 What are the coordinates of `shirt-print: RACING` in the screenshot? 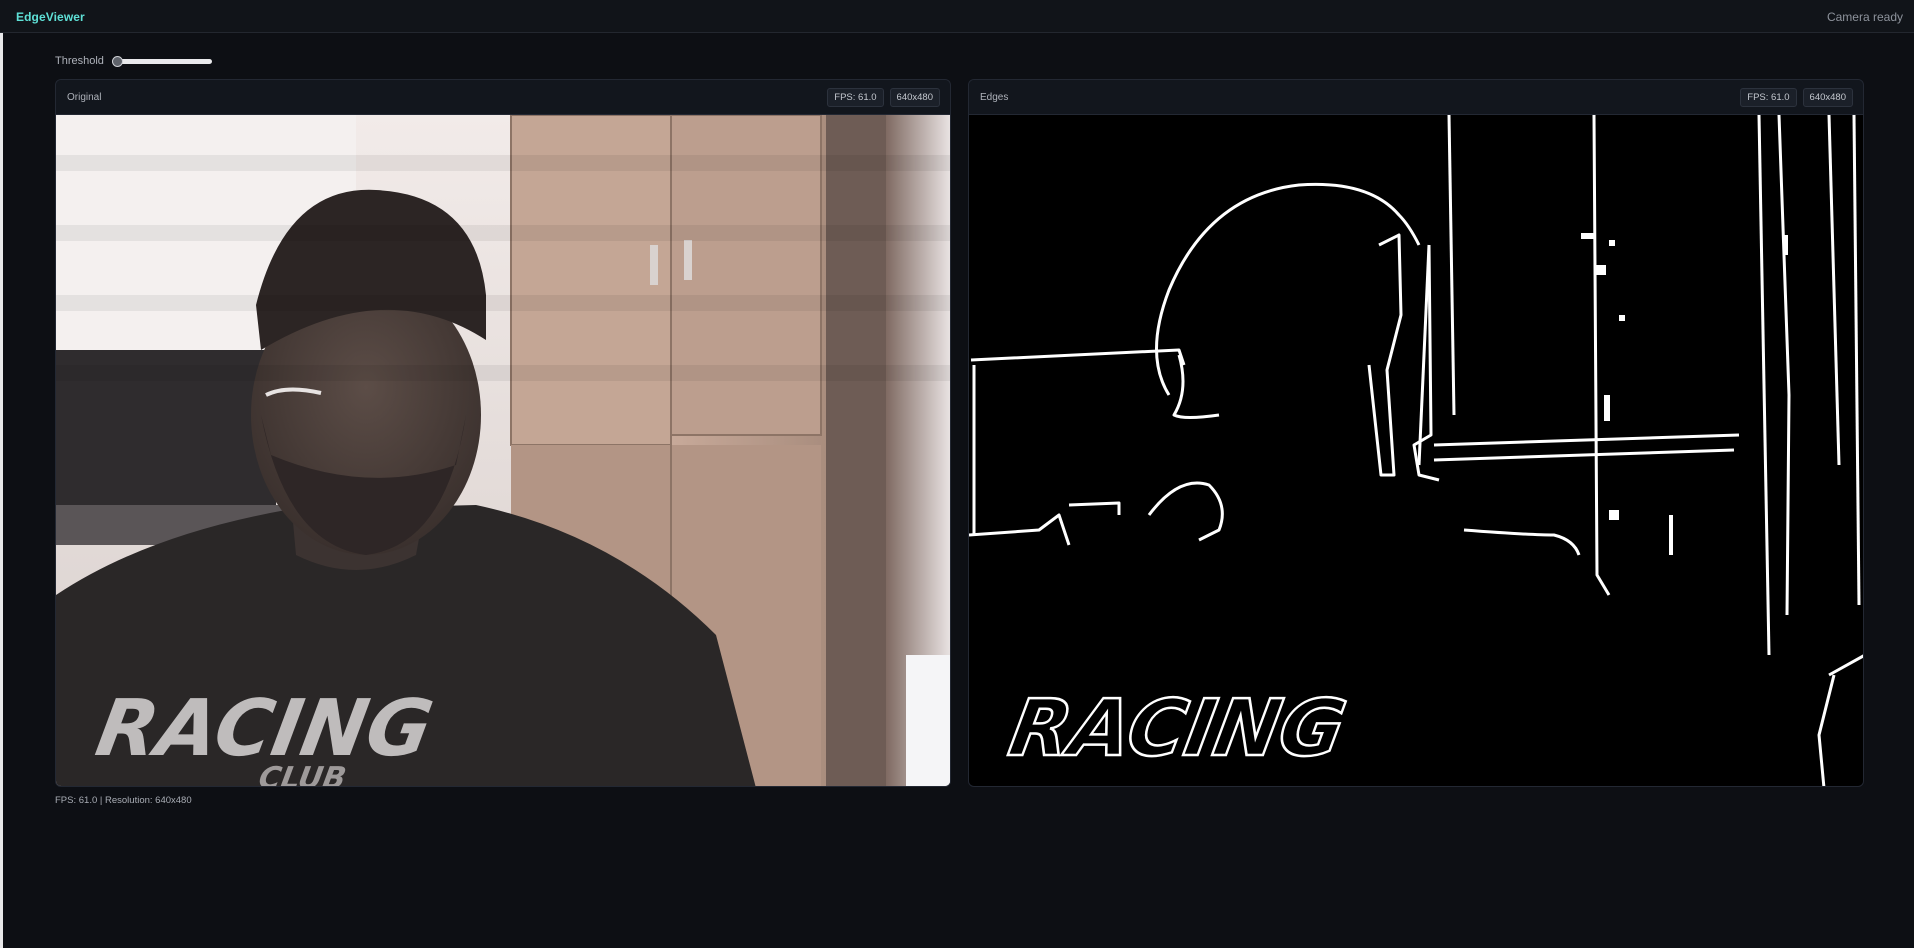 It's located at (265, 728).